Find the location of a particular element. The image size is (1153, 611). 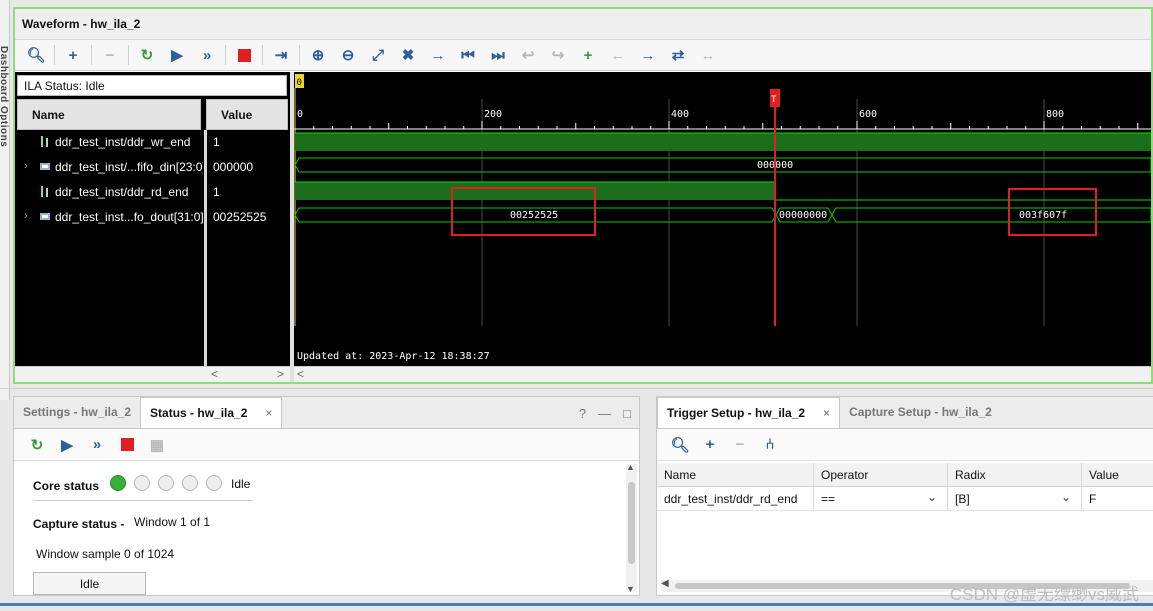

signal-name: ddr_test_inst...fo_dout[31:0] is located at coordinates (129, 217).